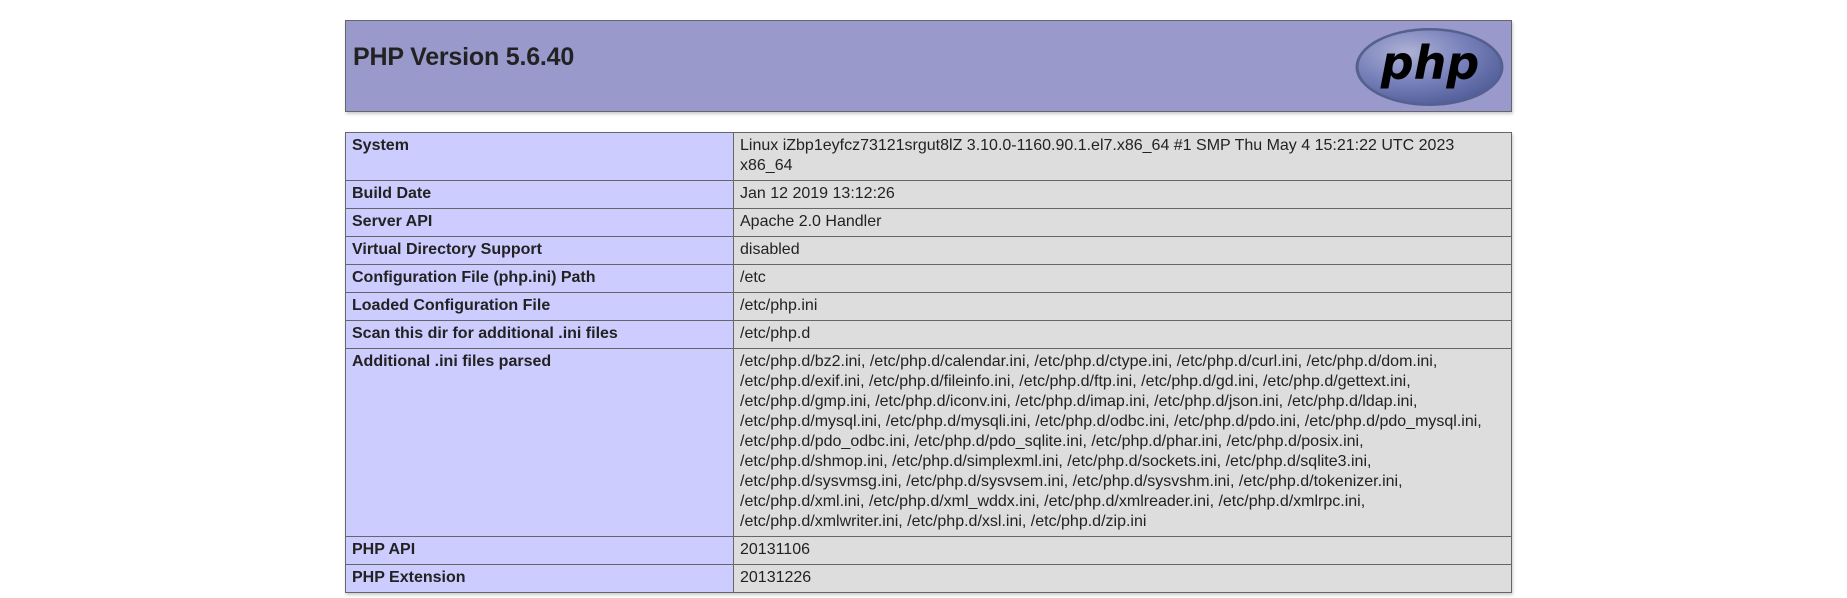 The width and height of the screenshot is (1847, 598). What do you see at coordinates (1430, 63) in the screenshot?
I see `php-logo-text: php` at bounding box center [1430, 63].